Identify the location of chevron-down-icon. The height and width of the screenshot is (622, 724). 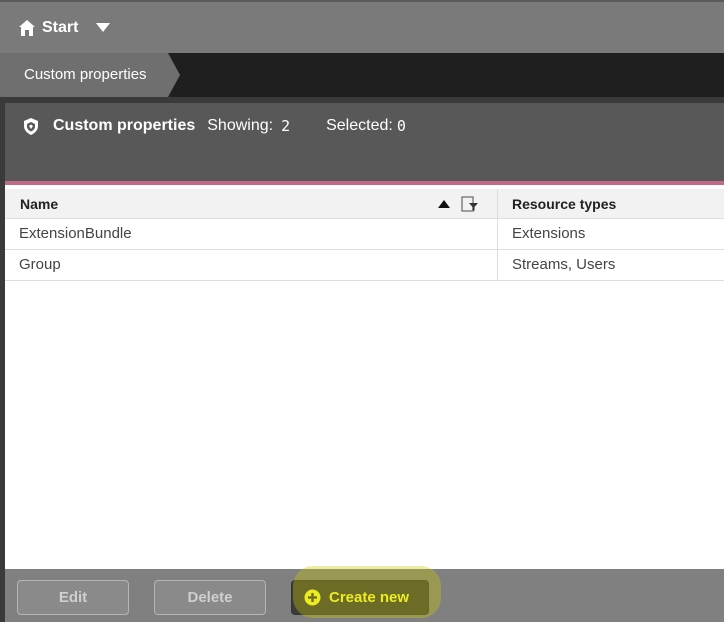
(103, 27).